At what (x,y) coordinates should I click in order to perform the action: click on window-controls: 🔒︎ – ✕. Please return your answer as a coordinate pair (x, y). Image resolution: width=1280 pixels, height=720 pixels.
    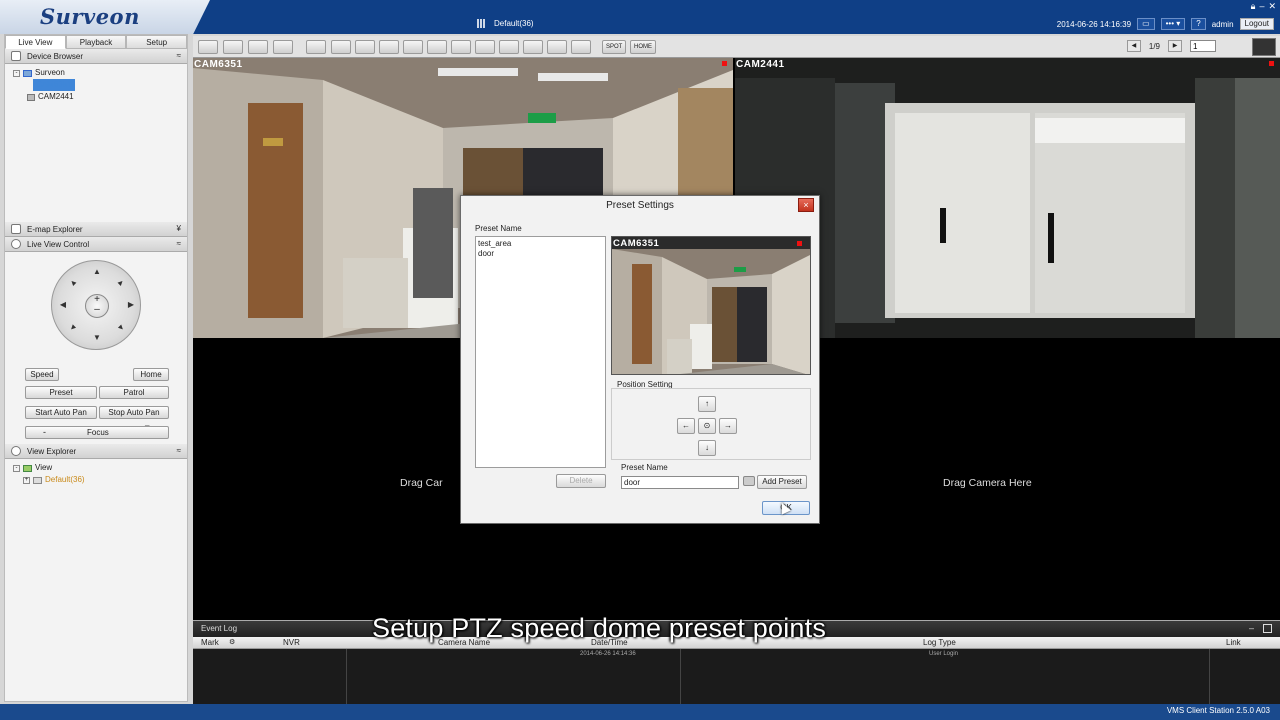
    Looking at the image, I should click on (1263, 6).